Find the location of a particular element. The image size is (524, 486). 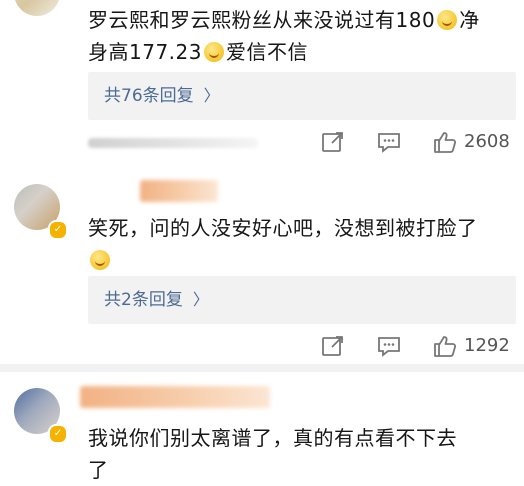

comment-actions: 2608 is located at coordinates (262, 143).